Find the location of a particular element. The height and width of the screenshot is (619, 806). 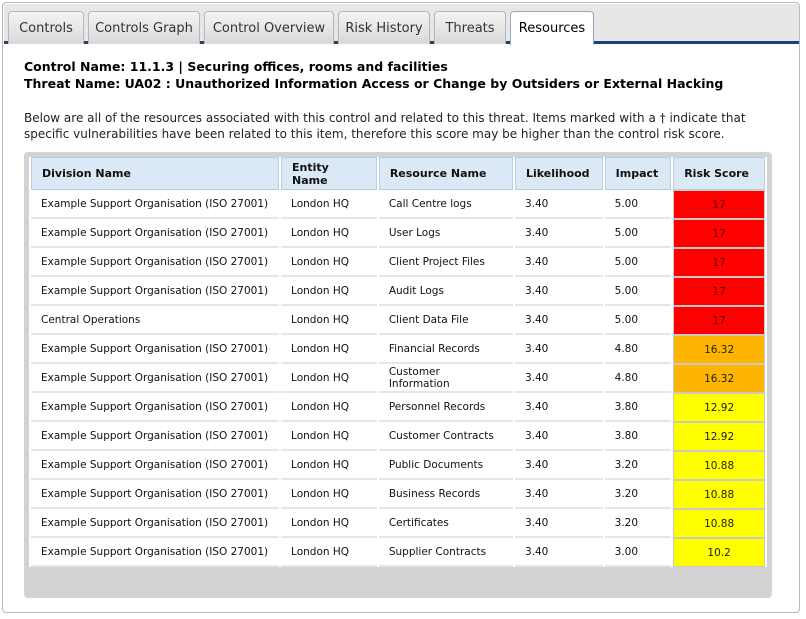

impact-cell: 3.00 is located at coordinates (638, 552).